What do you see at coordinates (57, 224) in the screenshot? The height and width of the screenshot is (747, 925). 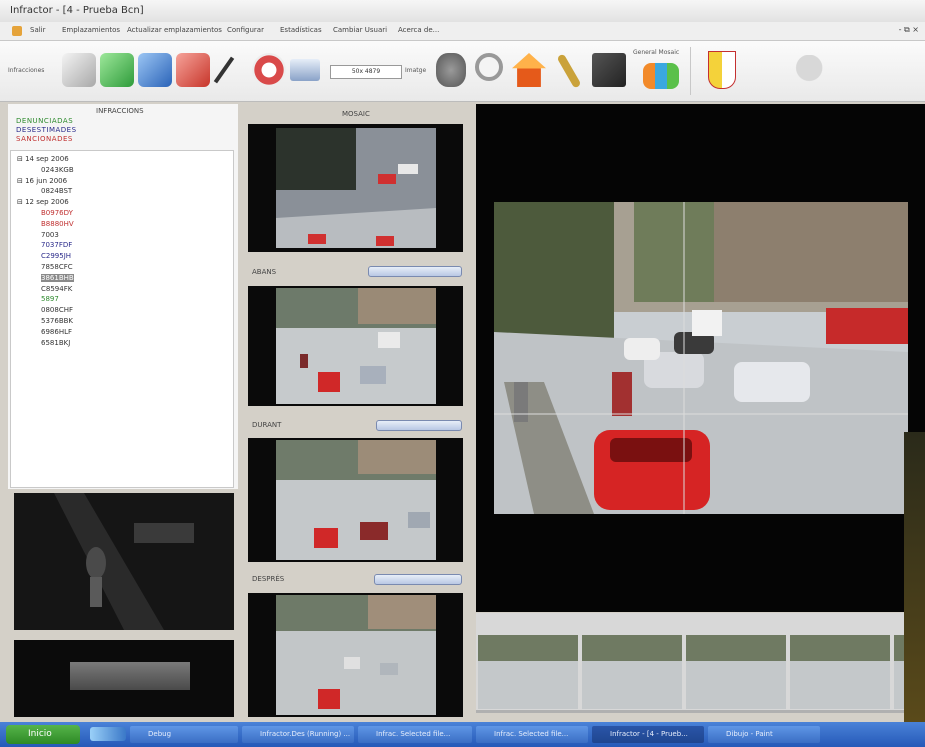 I see `tree-node: B8880HV` at bounding box center [57, 224].